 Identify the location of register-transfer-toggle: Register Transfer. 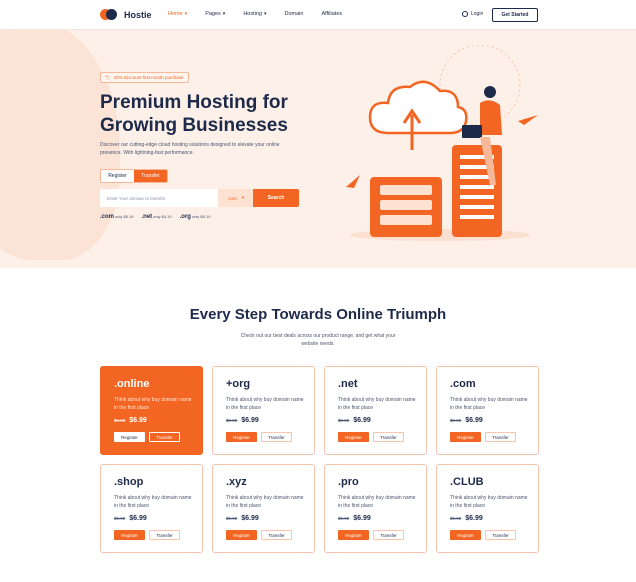
(134, 176).